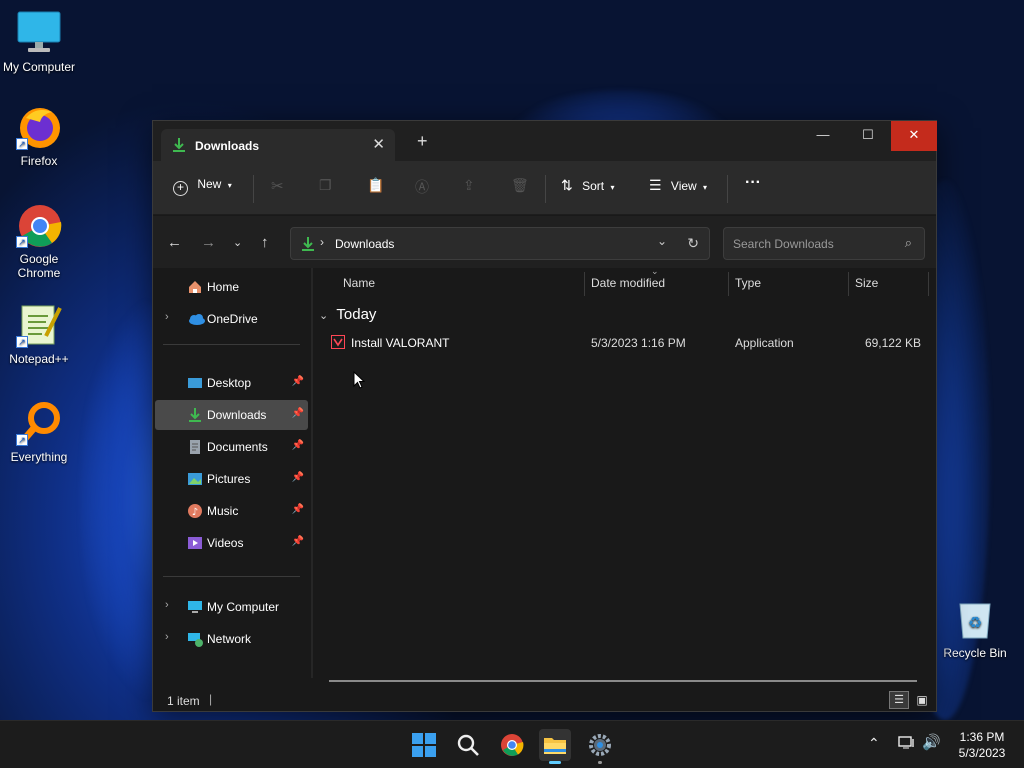 The width and height of the screenshot is (1024, 768). Describe the element at coordinates (914, 136) in the screenshot. I see `close-button: ✕` at that location.